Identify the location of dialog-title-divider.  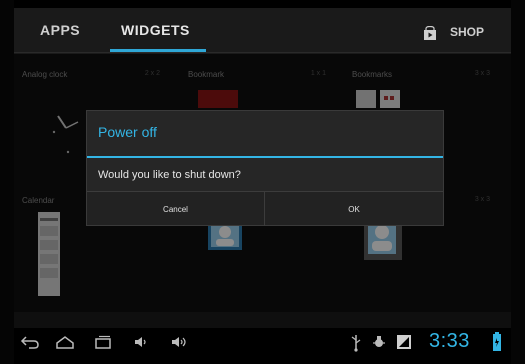
(265, 157).